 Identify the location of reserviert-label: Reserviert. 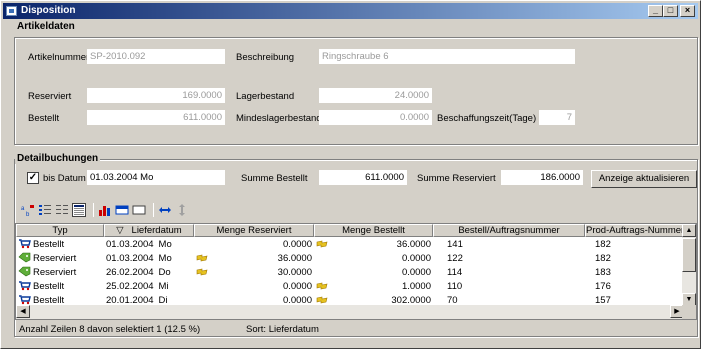
(50, 96).